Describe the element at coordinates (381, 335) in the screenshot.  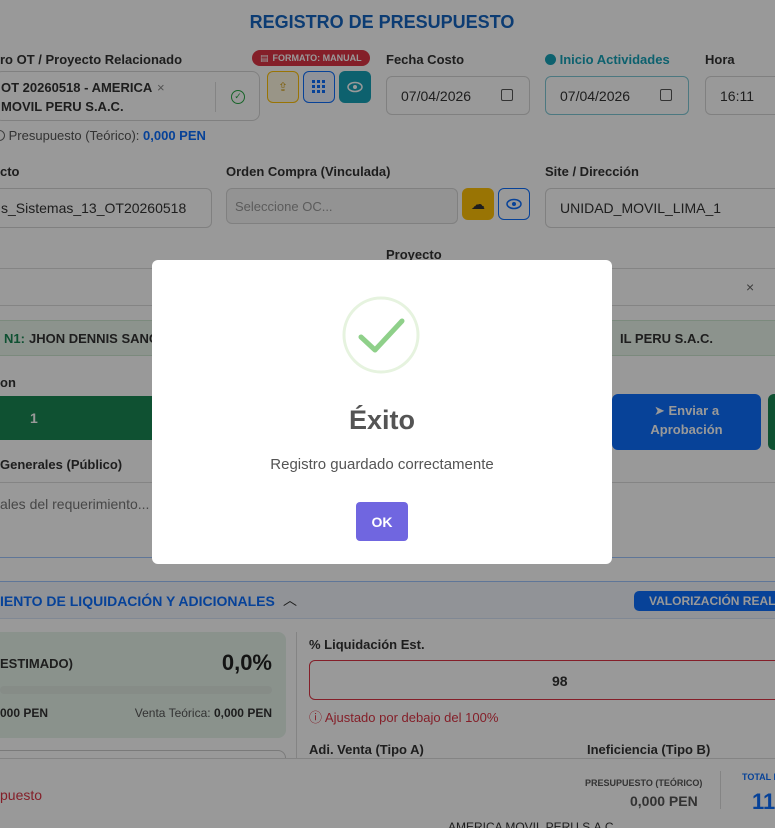
I see `success-check-icon` at that location.